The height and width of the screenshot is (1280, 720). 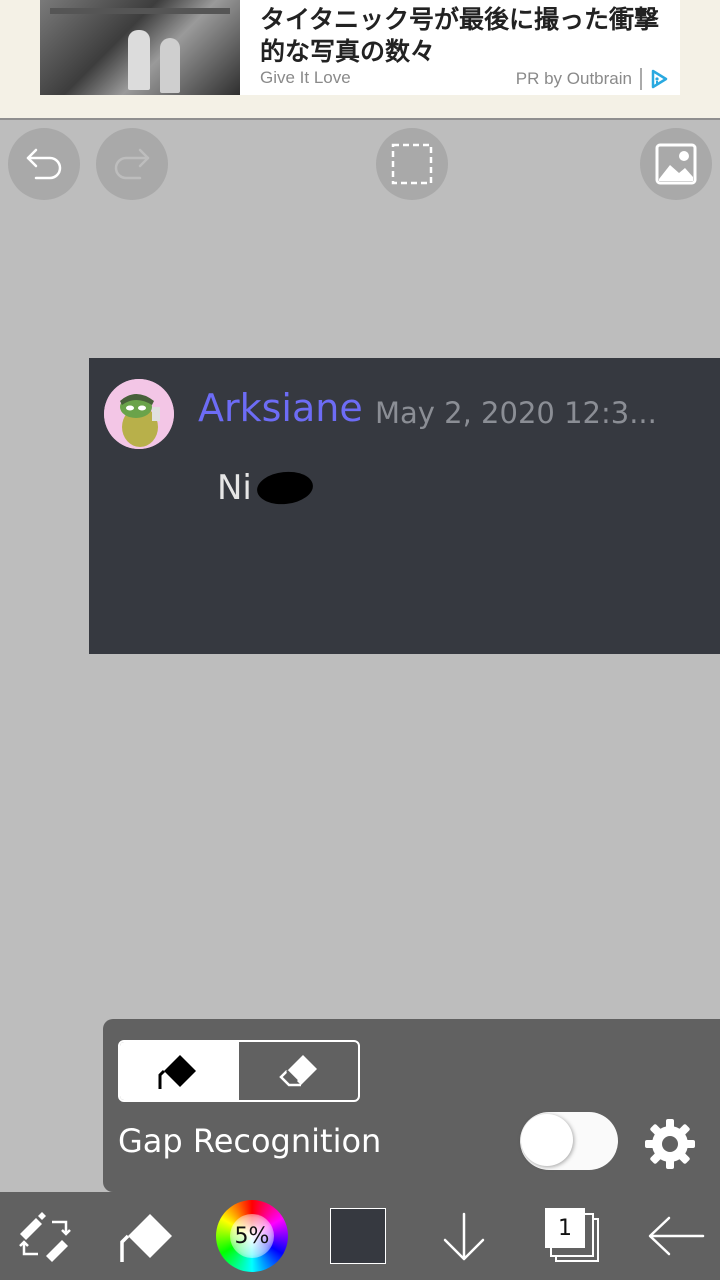 I want to click on eraser-icon, so click(x=297, y=1071).